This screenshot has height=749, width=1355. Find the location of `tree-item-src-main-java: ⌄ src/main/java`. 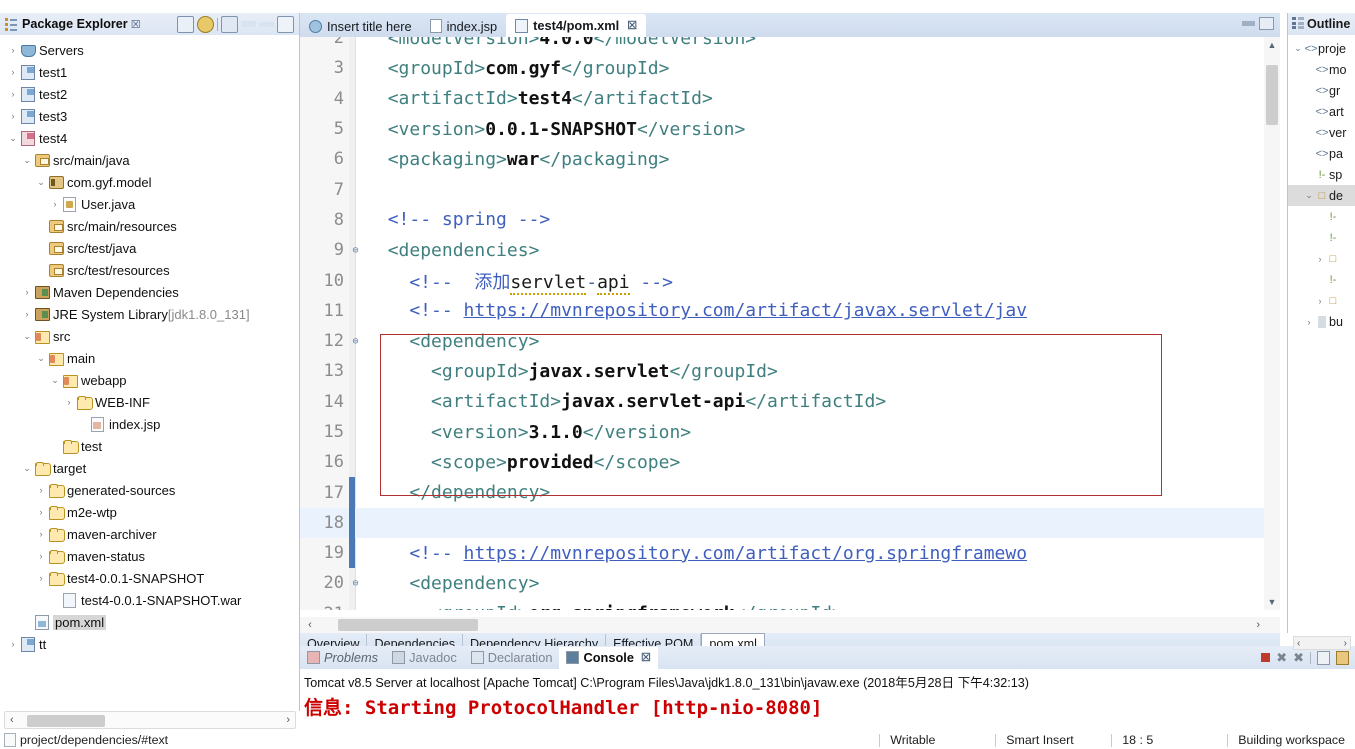

tree-item-src-main-java: ⌄ src/main/java is located at coordinates (149, 160).